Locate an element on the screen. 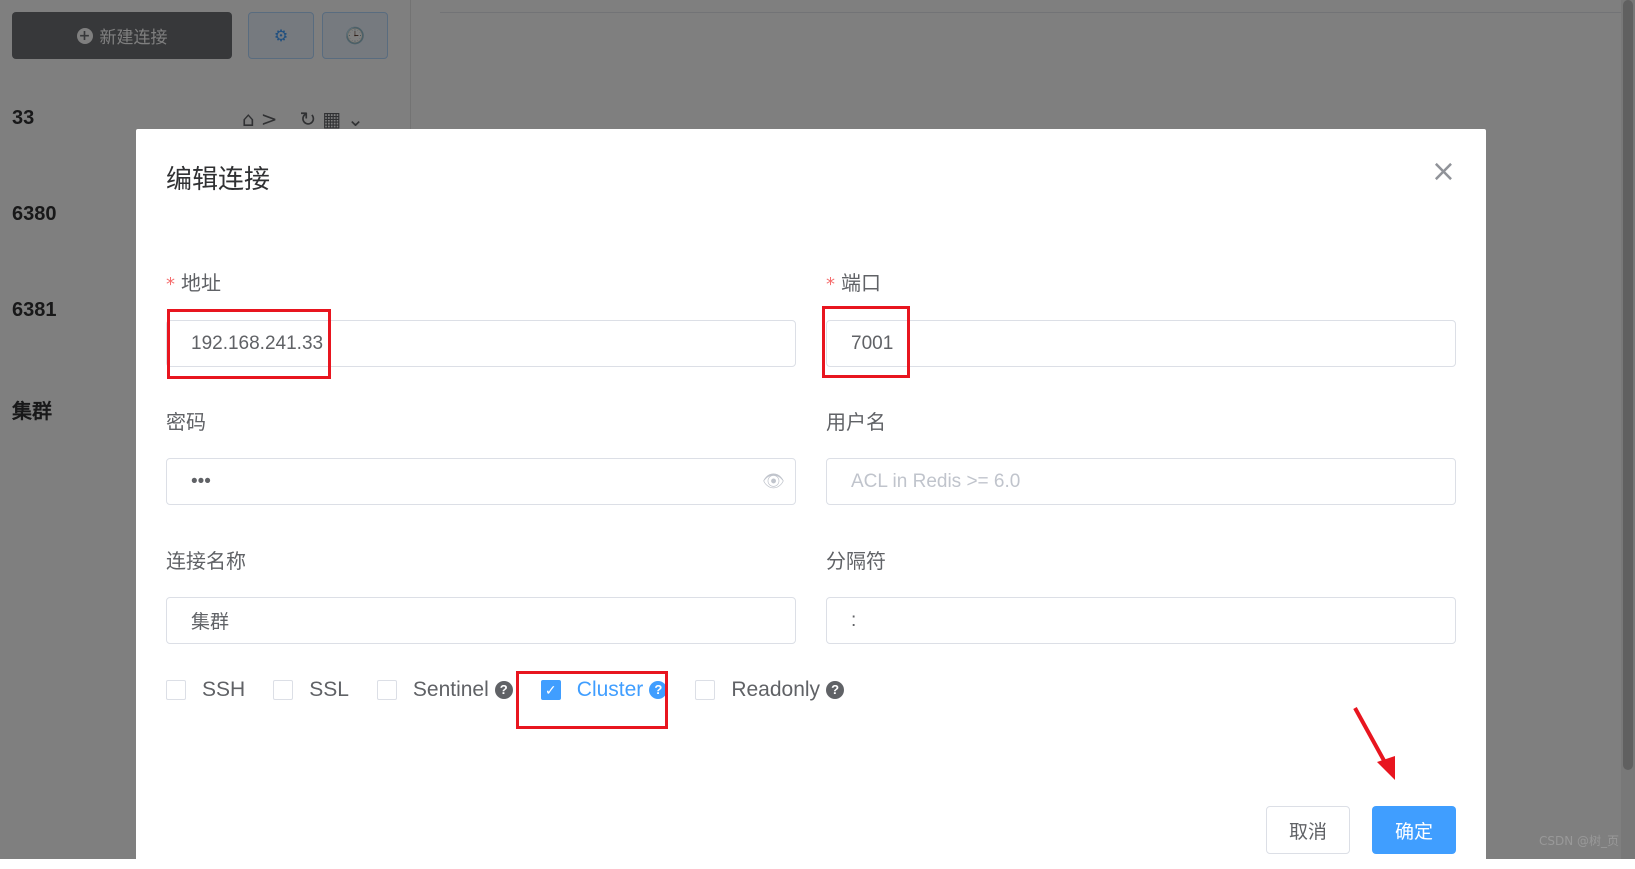 The width and height of the screenshot is (1635, 869). ssl-label: SSL is located at coordinates (329, 689).